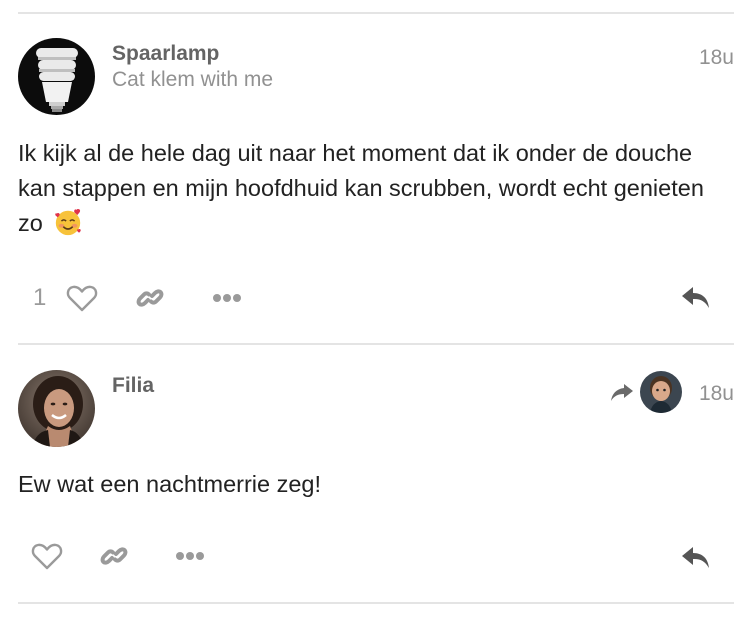 This screenshot has height=622, width=750. Describe the element at coordinates (375, 300) in the screenshot. I see `post-1-actions: 1` at that location.